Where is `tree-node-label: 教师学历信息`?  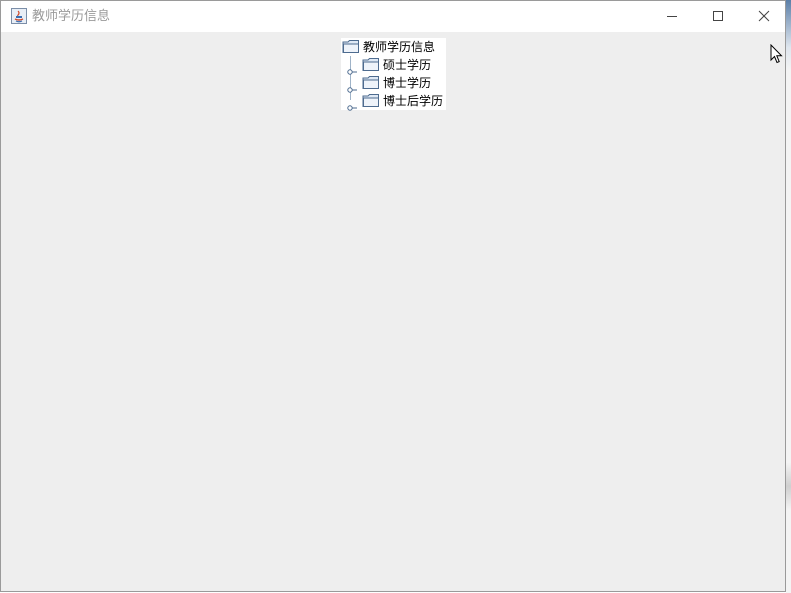
tree-node-label: 教师学历信息 is located at coordinates (399, 47).